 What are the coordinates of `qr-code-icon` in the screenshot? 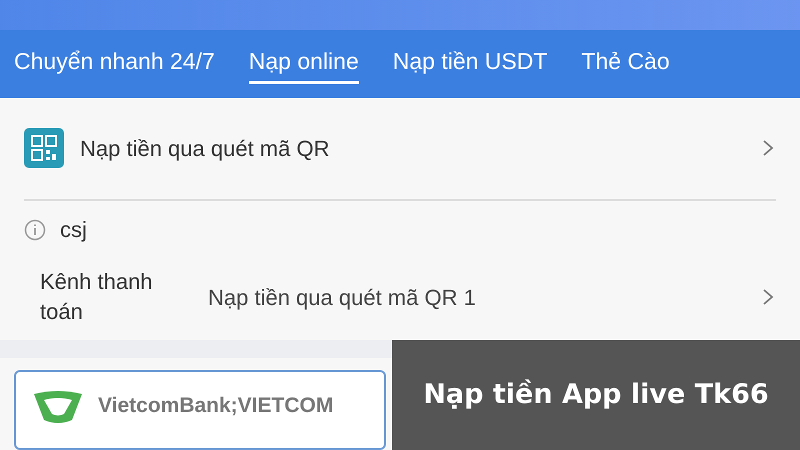 It's located at (44, 148).